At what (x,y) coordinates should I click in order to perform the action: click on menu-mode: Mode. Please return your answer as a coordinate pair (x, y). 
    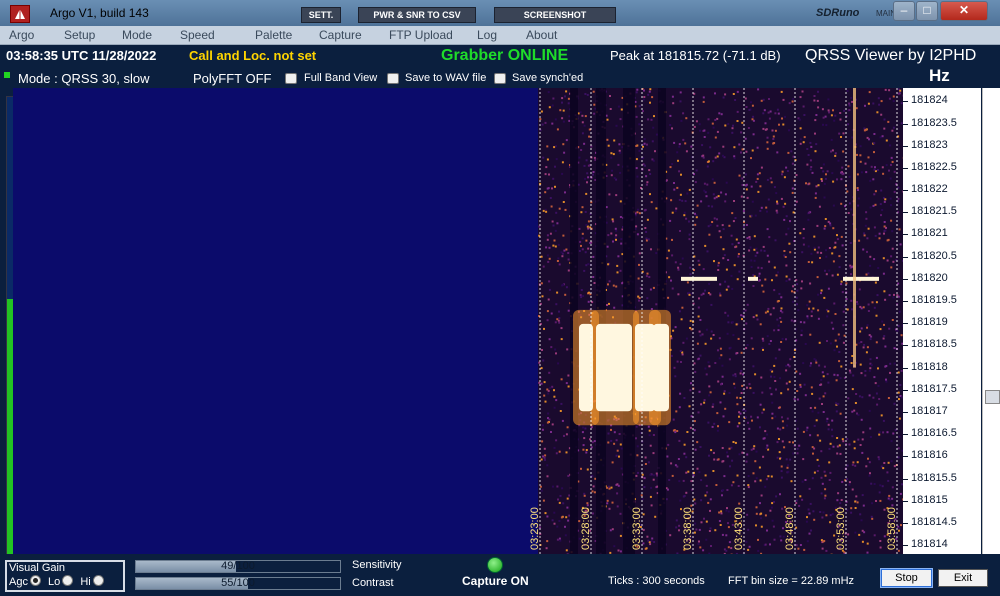
    Looking at the image, I should click on (137, 35).